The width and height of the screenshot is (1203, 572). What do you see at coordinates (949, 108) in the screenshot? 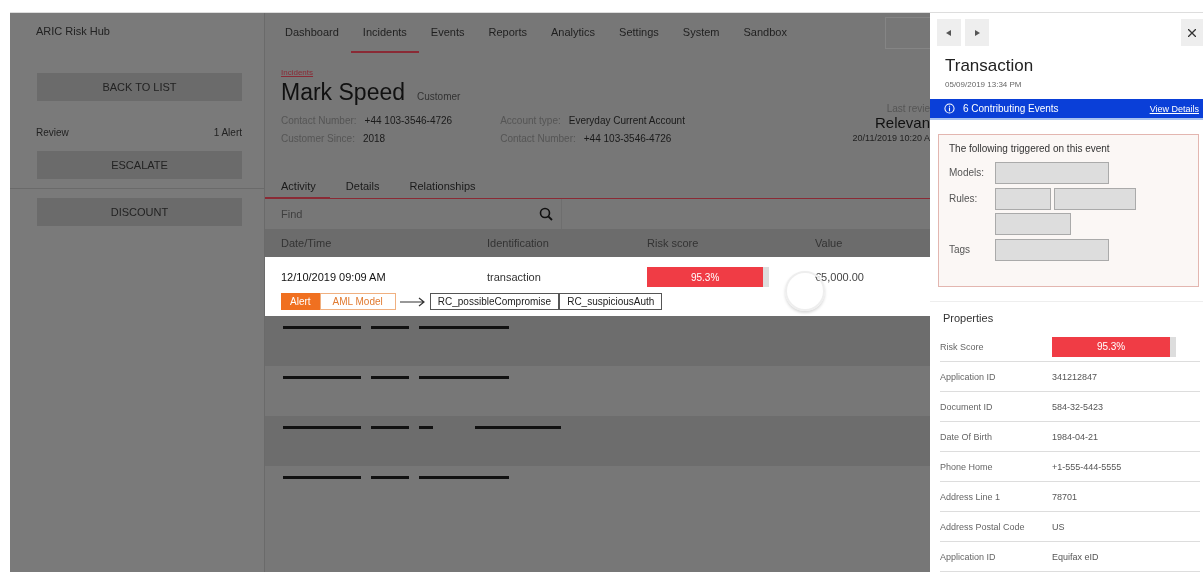
I see `info-icon` at bounding box center [949, 108].